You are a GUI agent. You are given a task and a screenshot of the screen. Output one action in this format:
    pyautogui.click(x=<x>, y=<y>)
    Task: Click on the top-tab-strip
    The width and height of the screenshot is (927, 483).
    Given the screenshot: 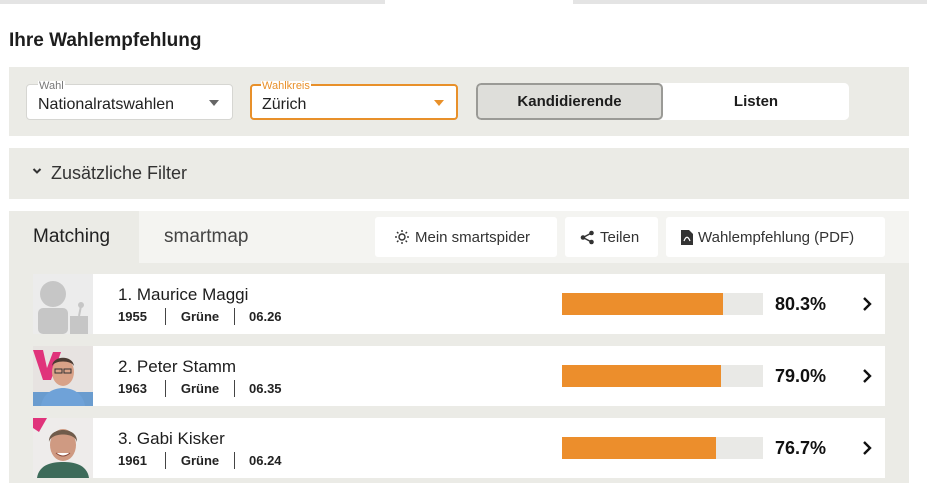 What is the action you would take?
    pyautogui.click(x=463, y=2)
    